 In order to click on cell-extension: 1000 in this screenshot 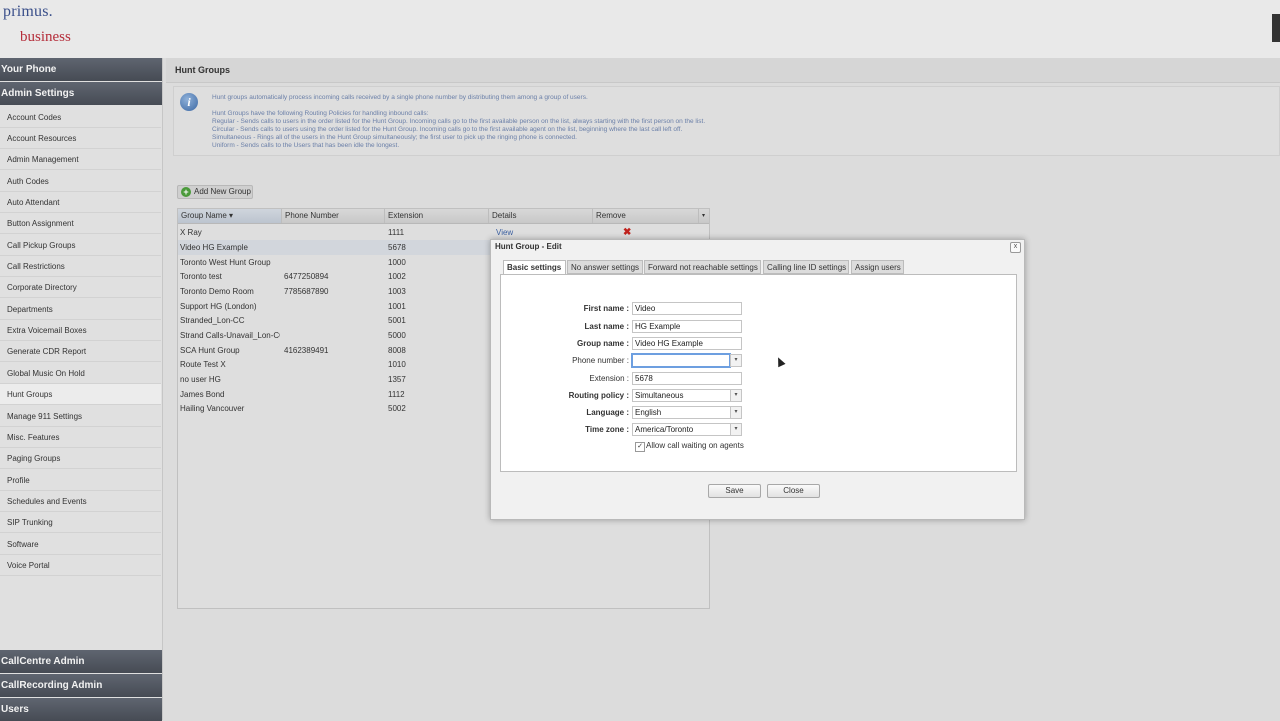, I will do `click(397, 262)`.